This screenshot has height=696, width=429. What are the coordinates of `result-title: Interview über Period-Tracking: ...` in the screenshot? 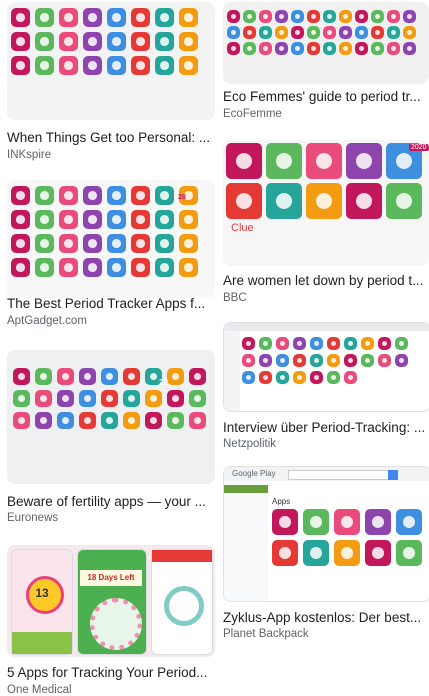 It's located at (326, 427).